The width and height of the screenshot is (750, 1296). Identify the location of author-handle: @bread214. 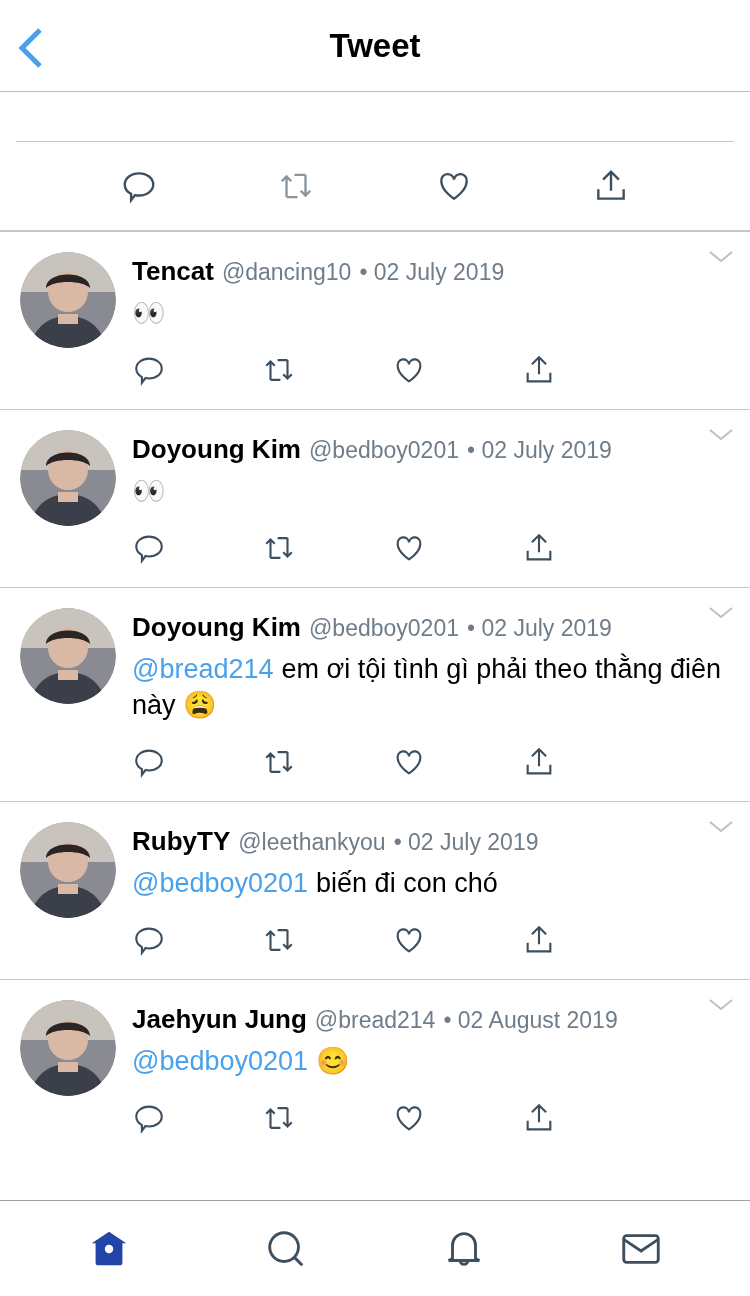
(375, 1020).